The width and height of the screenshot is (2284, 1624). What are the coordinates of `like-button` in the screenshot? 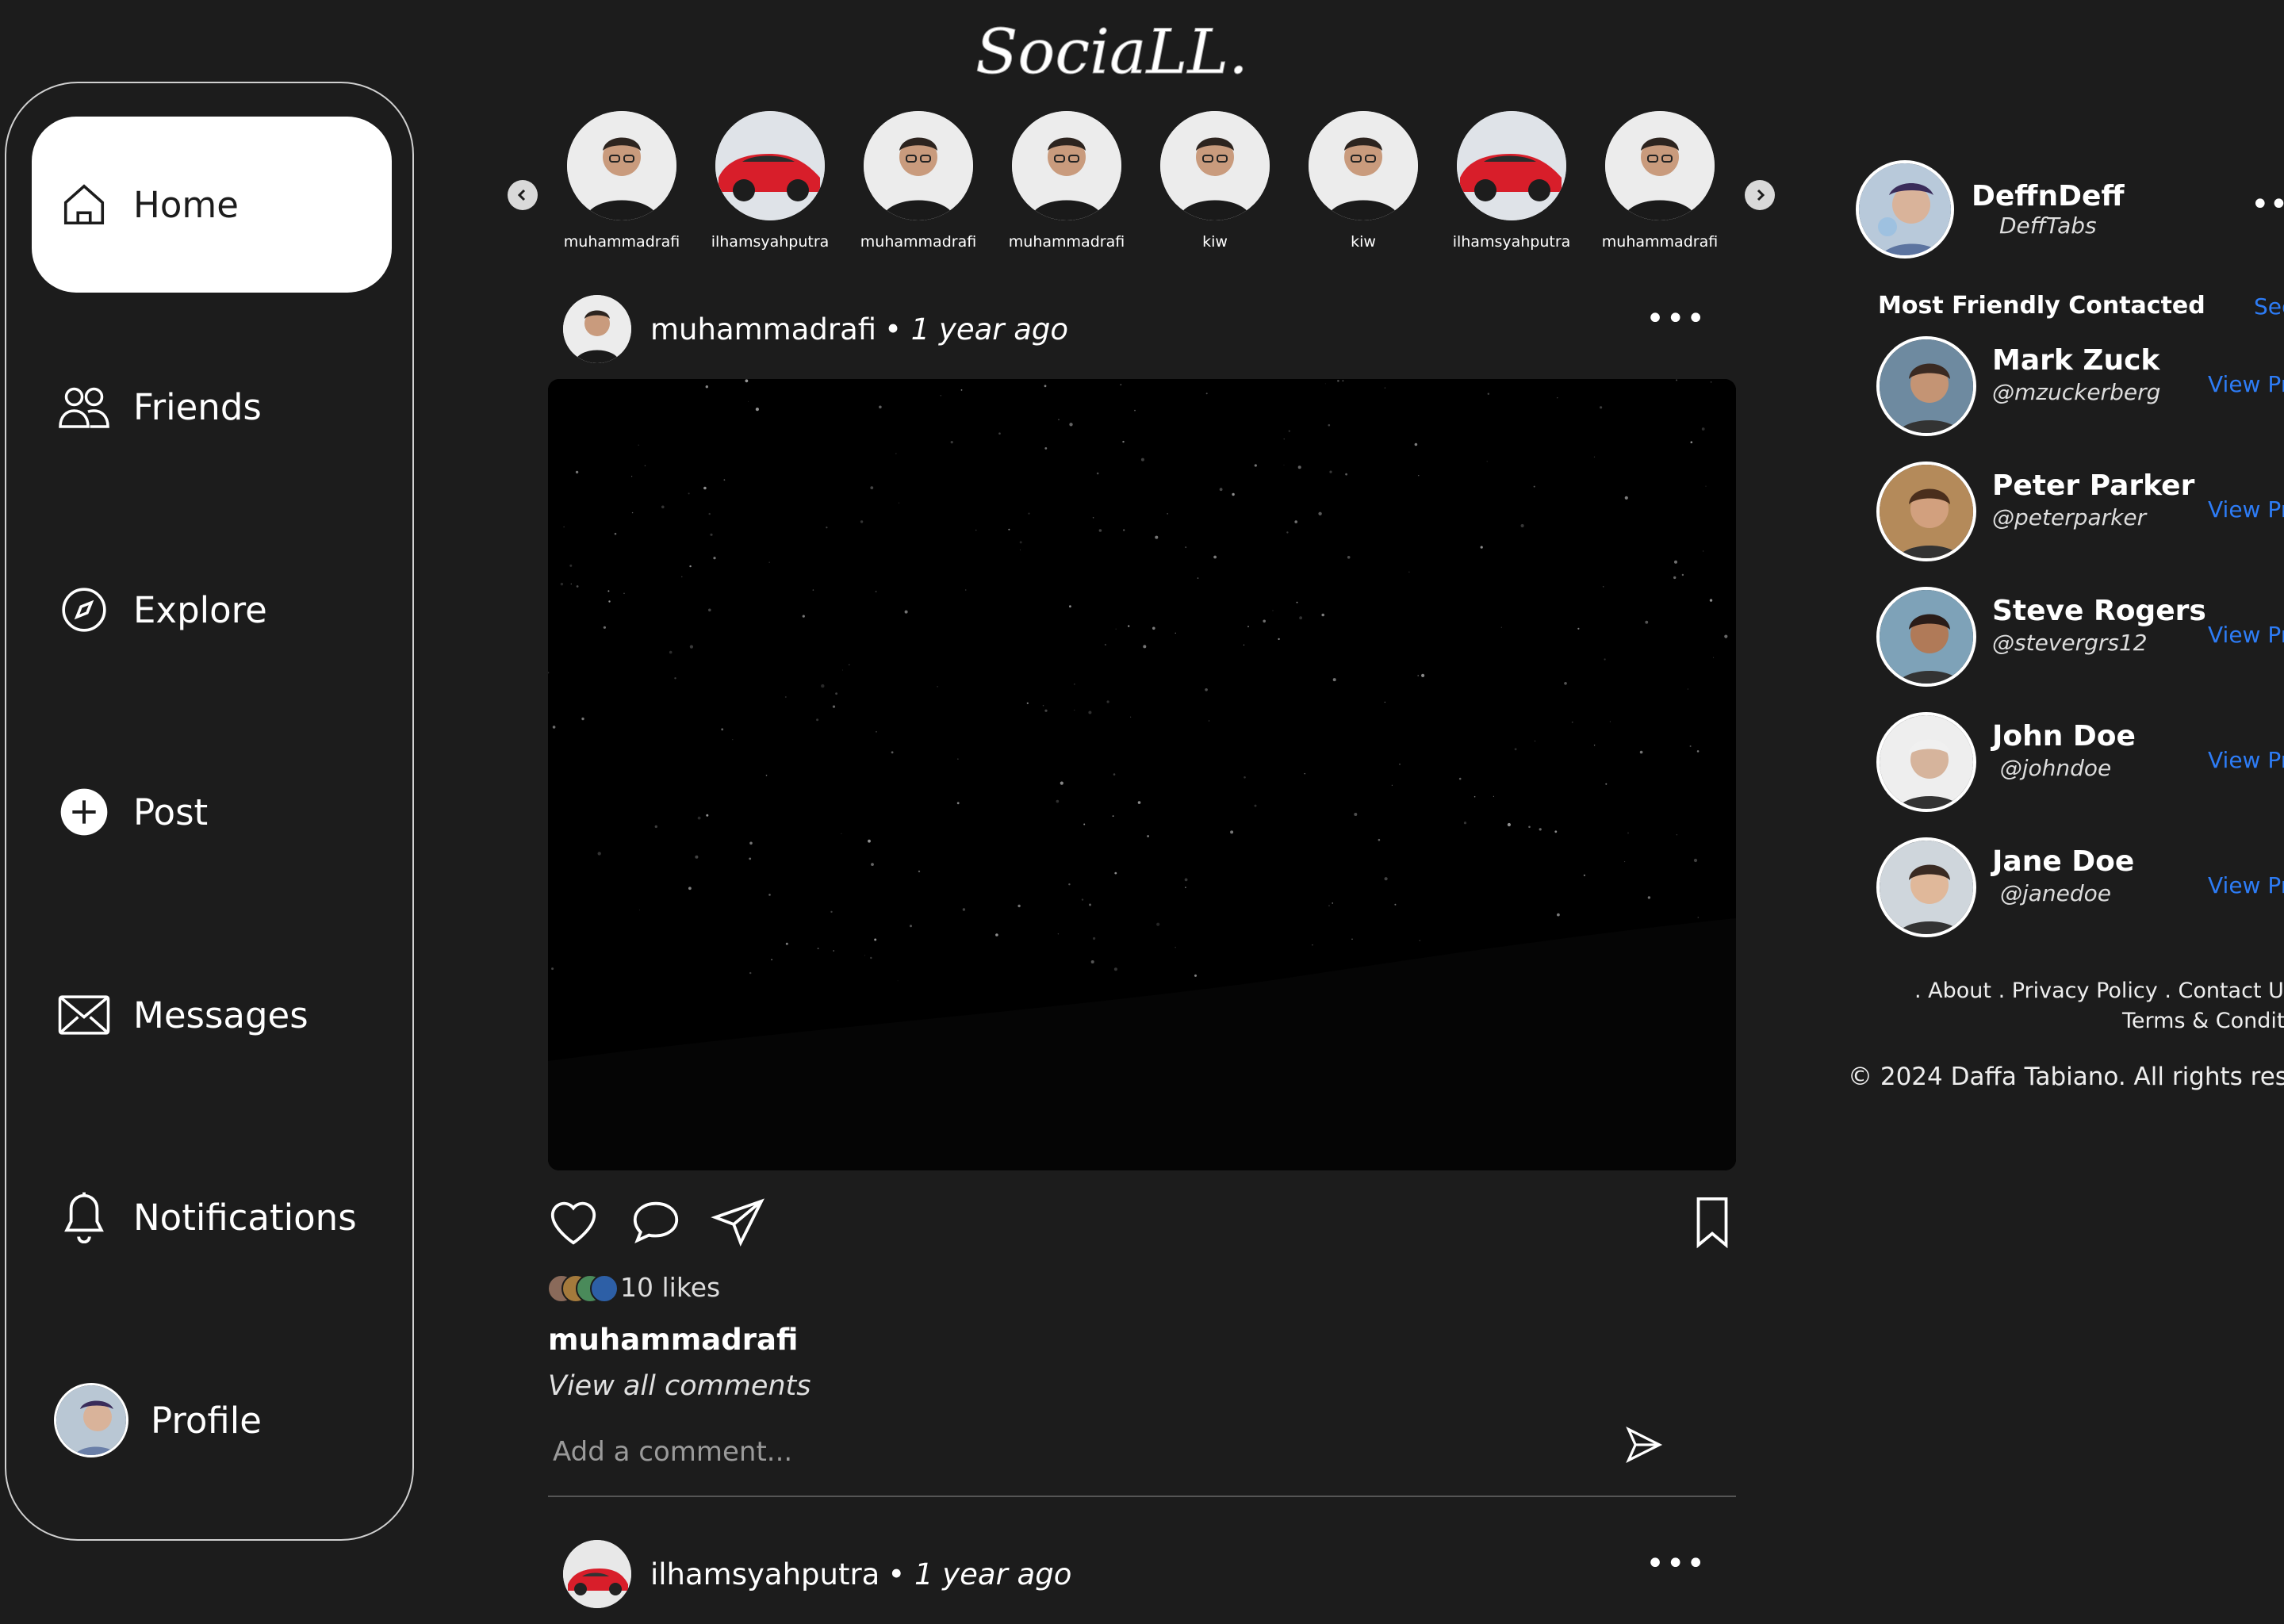 It's located at (573, 1222).